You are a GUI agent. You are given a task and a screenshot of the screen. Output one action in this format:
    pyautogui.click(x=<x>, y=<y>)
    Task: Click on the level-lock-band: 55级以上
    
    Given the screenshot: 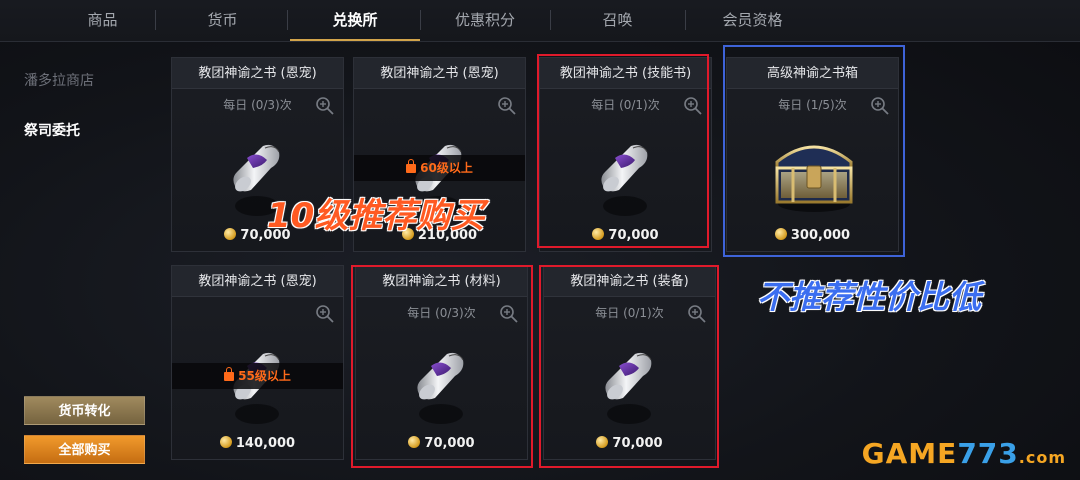 What is the action you would take?
    pyautogui.click(x=257, y=376)
    